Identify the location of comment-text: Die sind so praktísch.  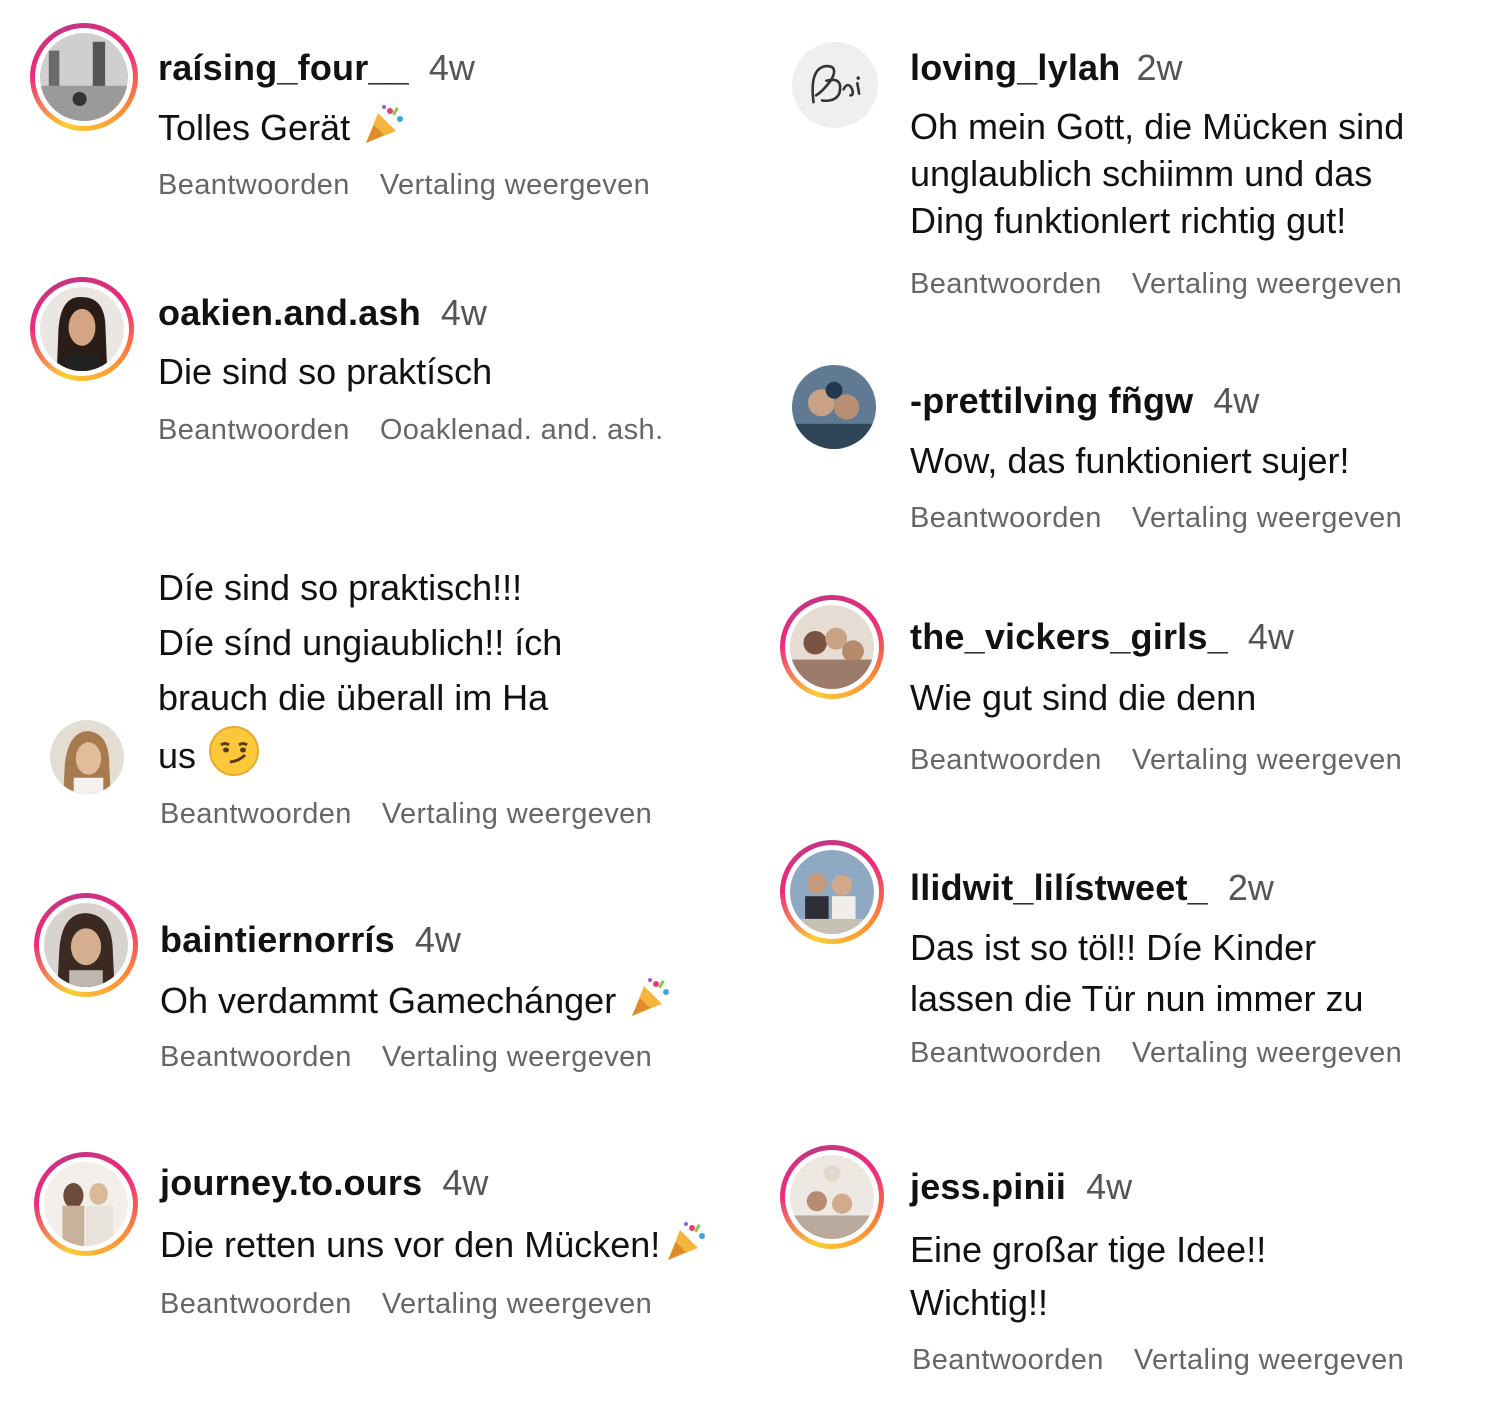
(325, 371).